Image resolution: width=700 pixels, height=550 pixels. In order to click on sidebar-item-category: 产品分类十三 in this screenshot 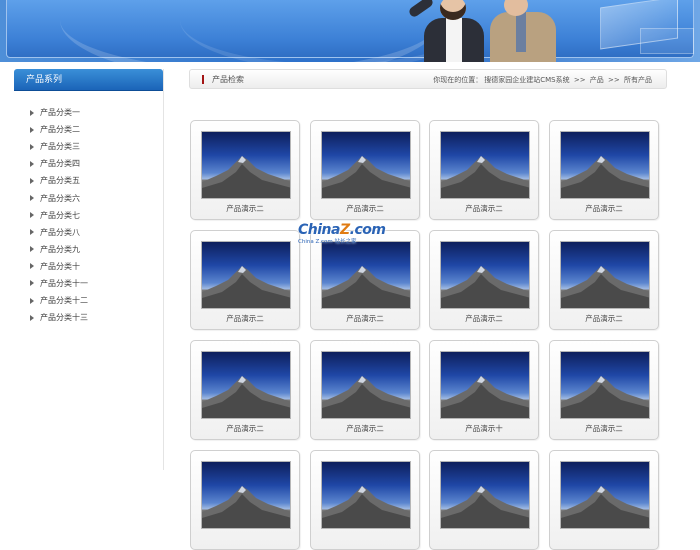, I will do `click(88, 317)`.